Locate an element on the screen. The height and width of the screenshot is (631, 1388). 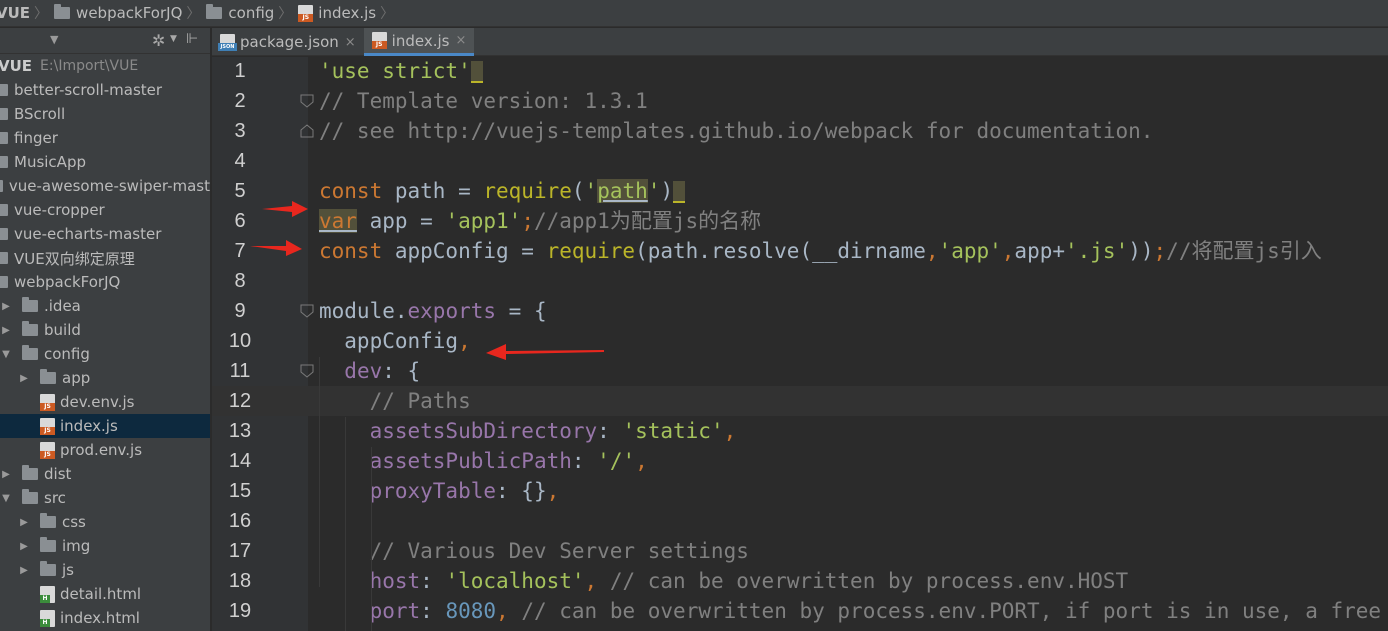
code-line: 6 var app = 'app1';//app1为配置js的名称 is located at coordinates (800, 221).